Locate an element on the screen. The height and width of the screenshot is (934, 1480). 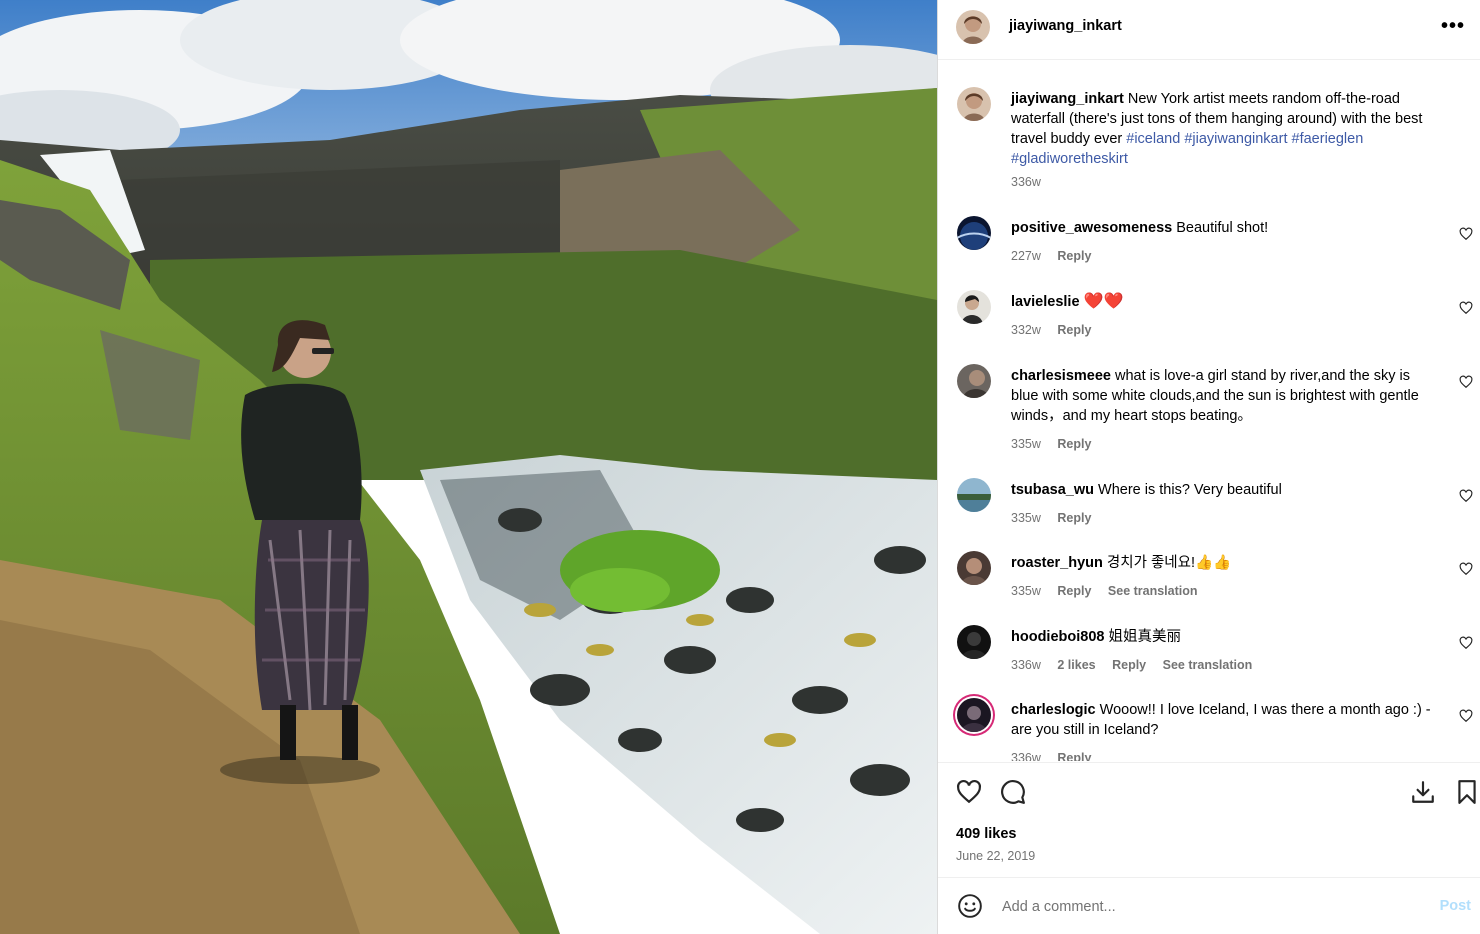
comment-body: tsubasa_wu Where is this? Very beautiful is located at coordinates (1226, 490).